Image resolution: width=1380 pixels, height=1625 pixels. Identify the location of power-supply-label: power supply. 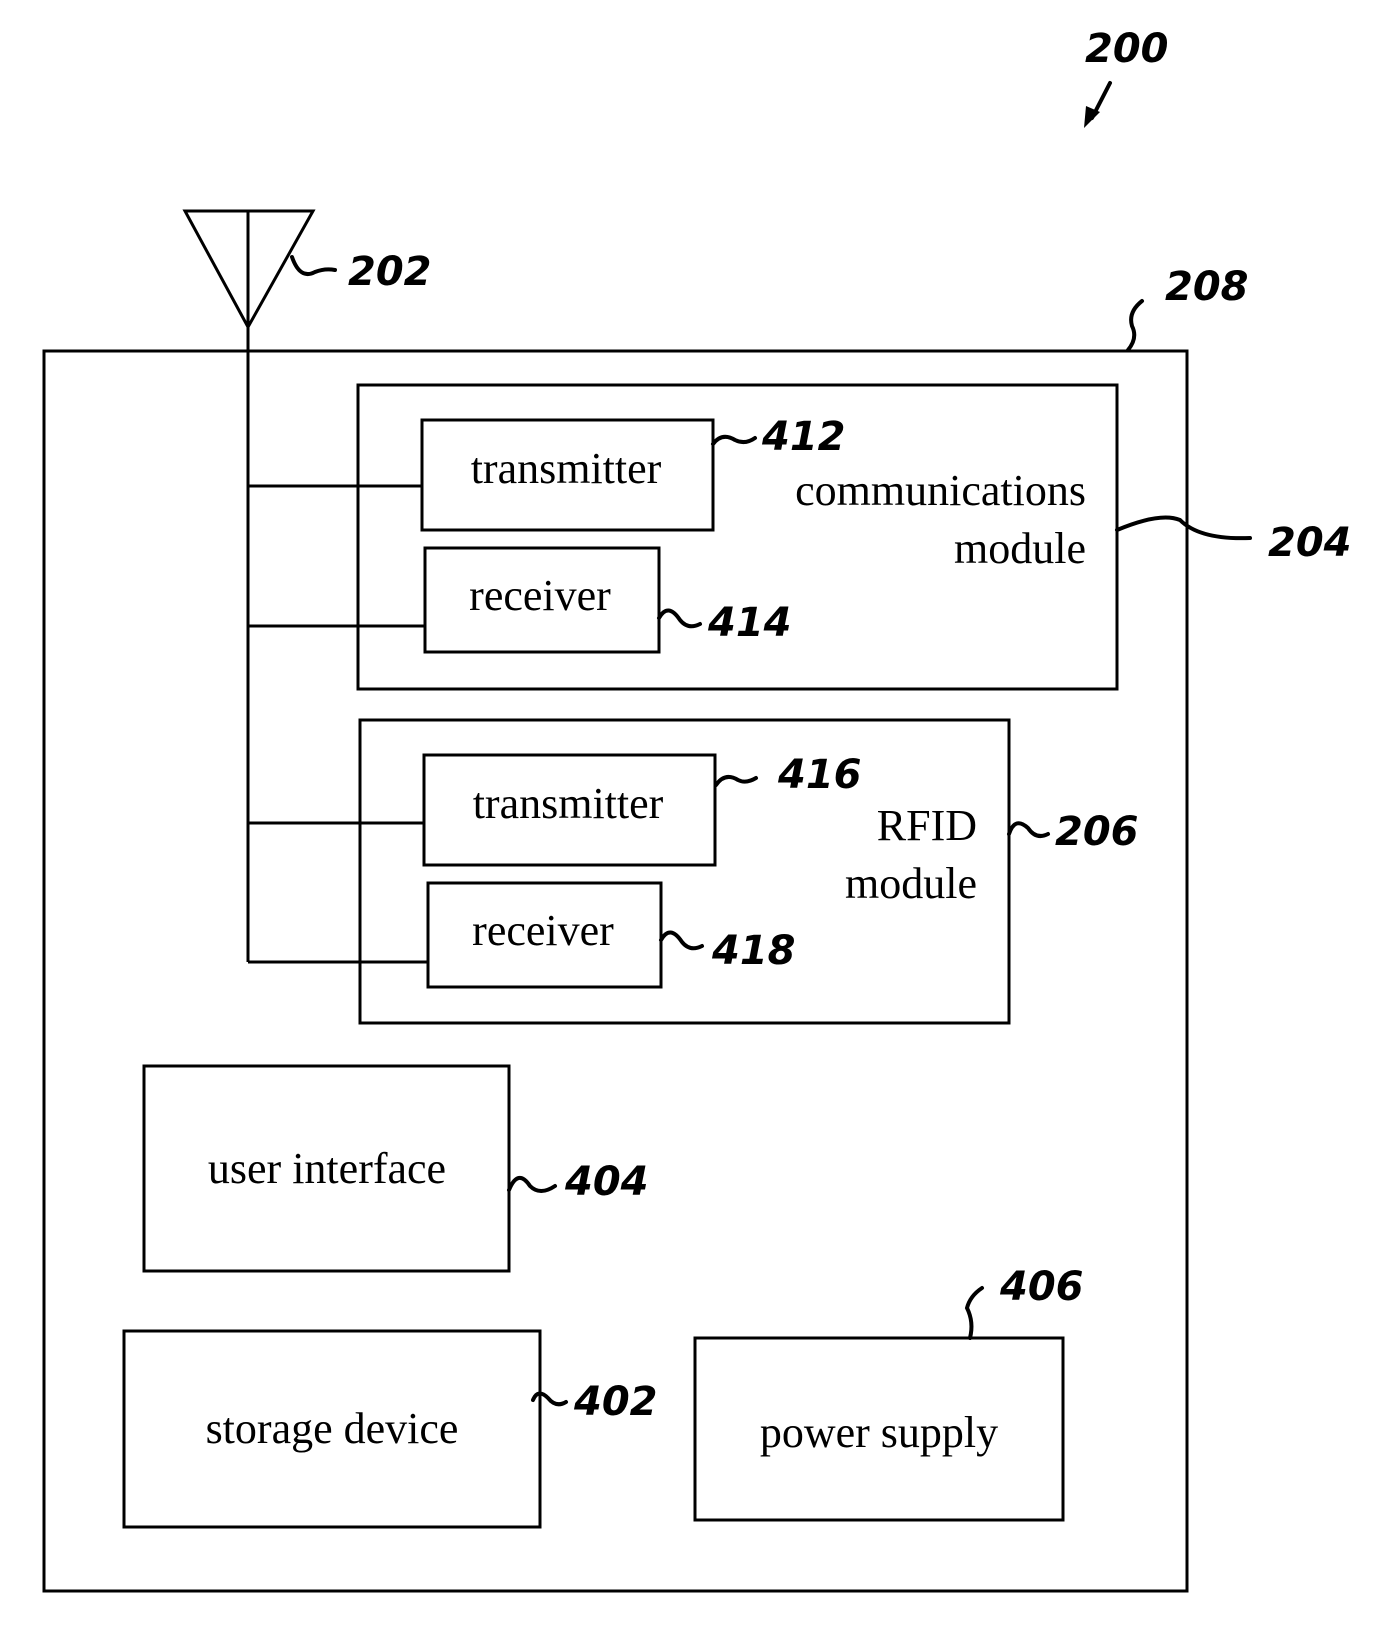
(879, 1432).